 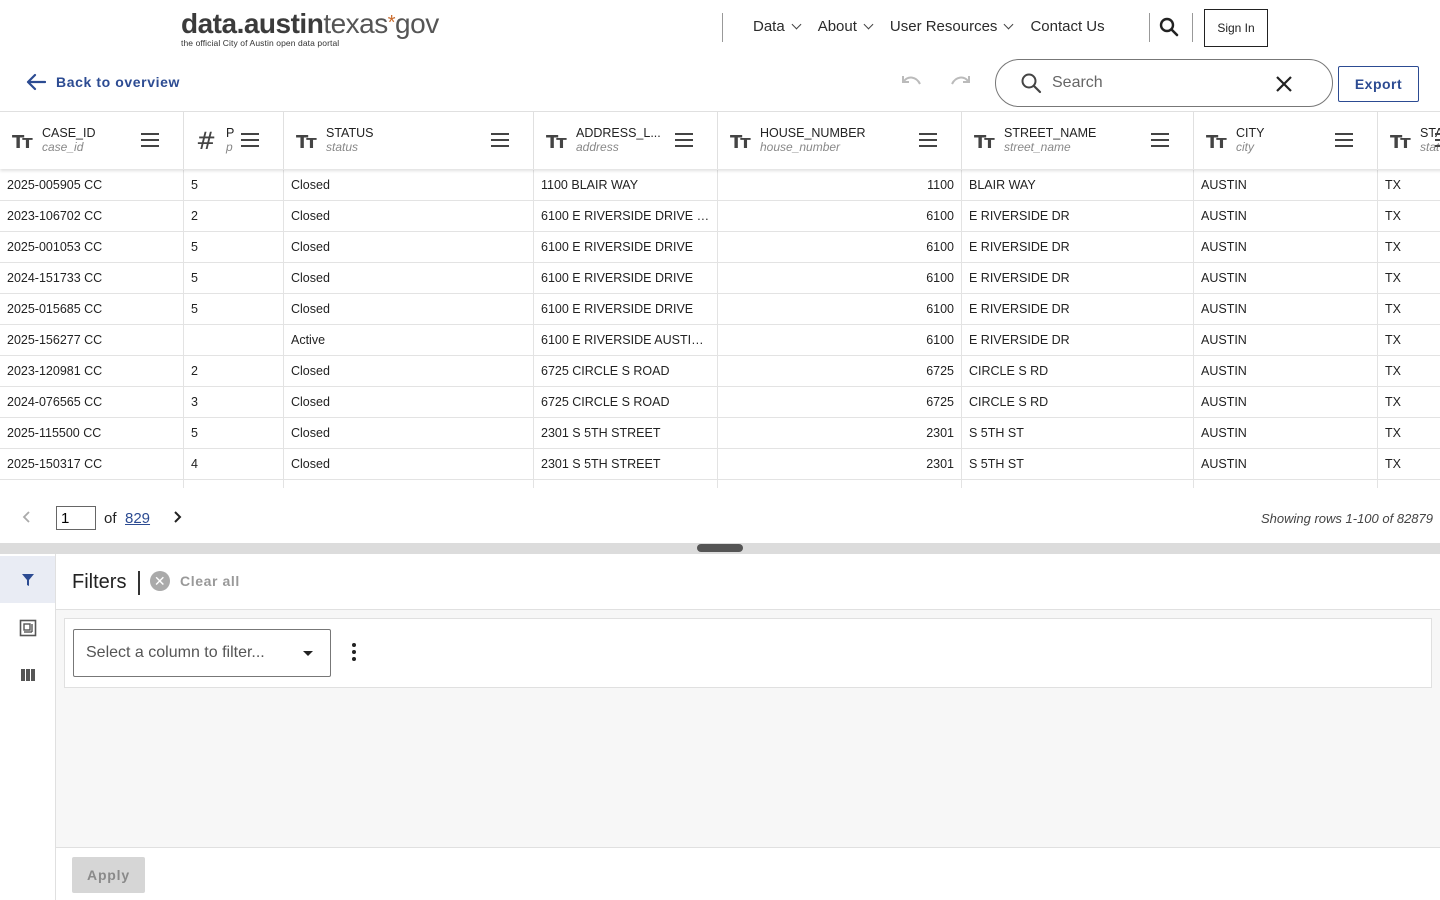 I want to click on table-cell: 2024-076565 CC, so click(x=92, y=402).